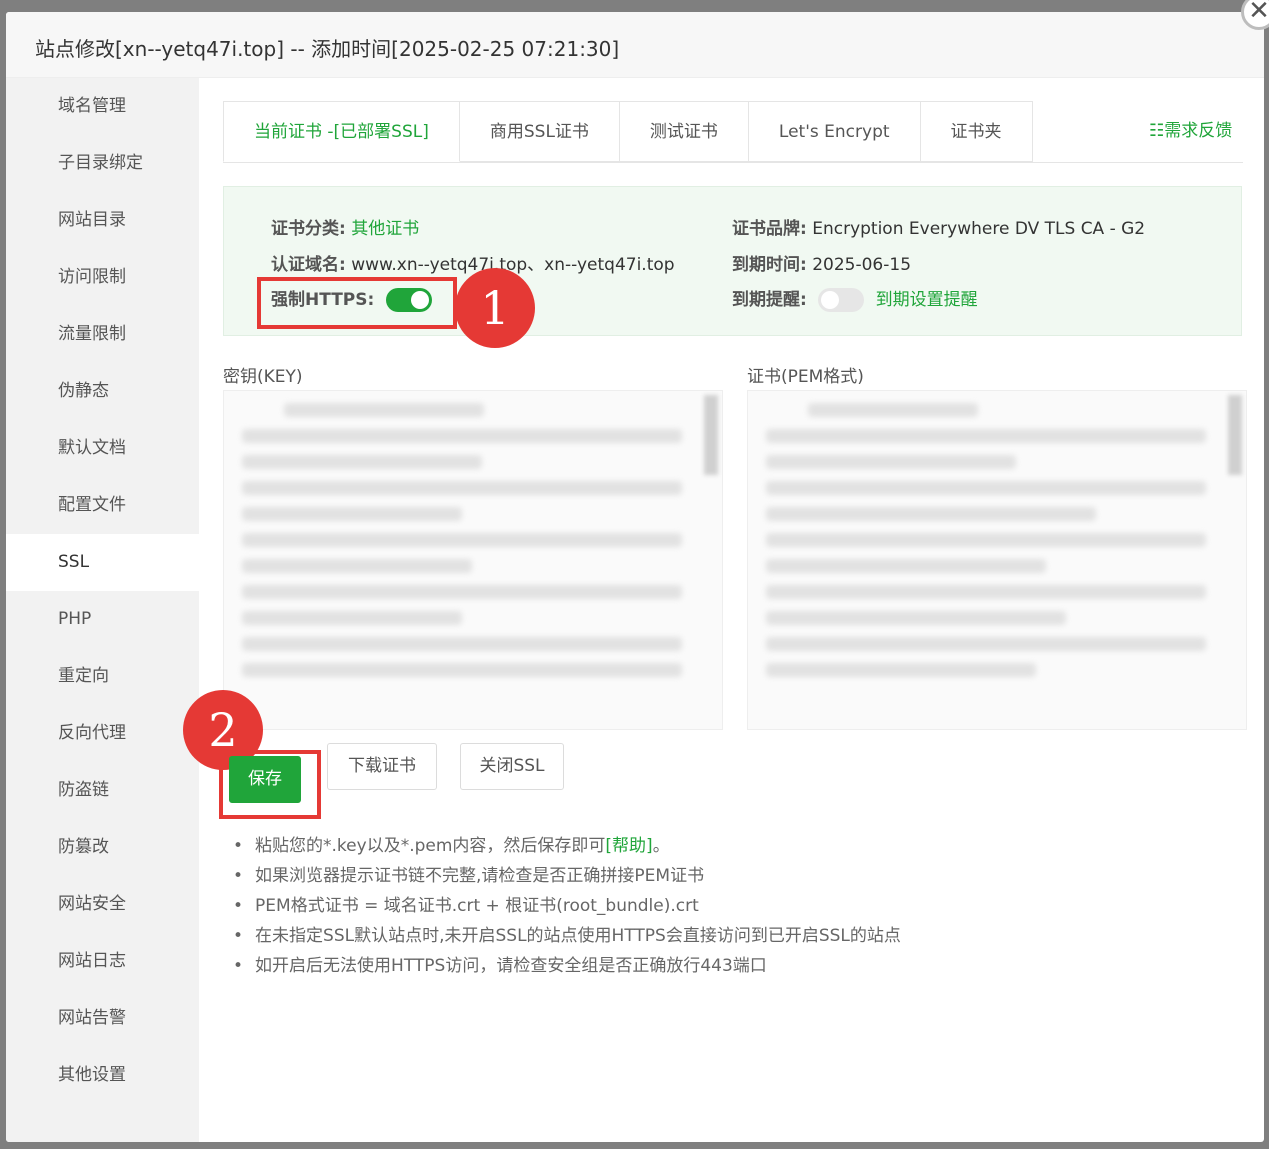  Describe the element at coordinates (102, 106) in the screenshot. I see `sidebar-item-domain: 域名管理` at that location.